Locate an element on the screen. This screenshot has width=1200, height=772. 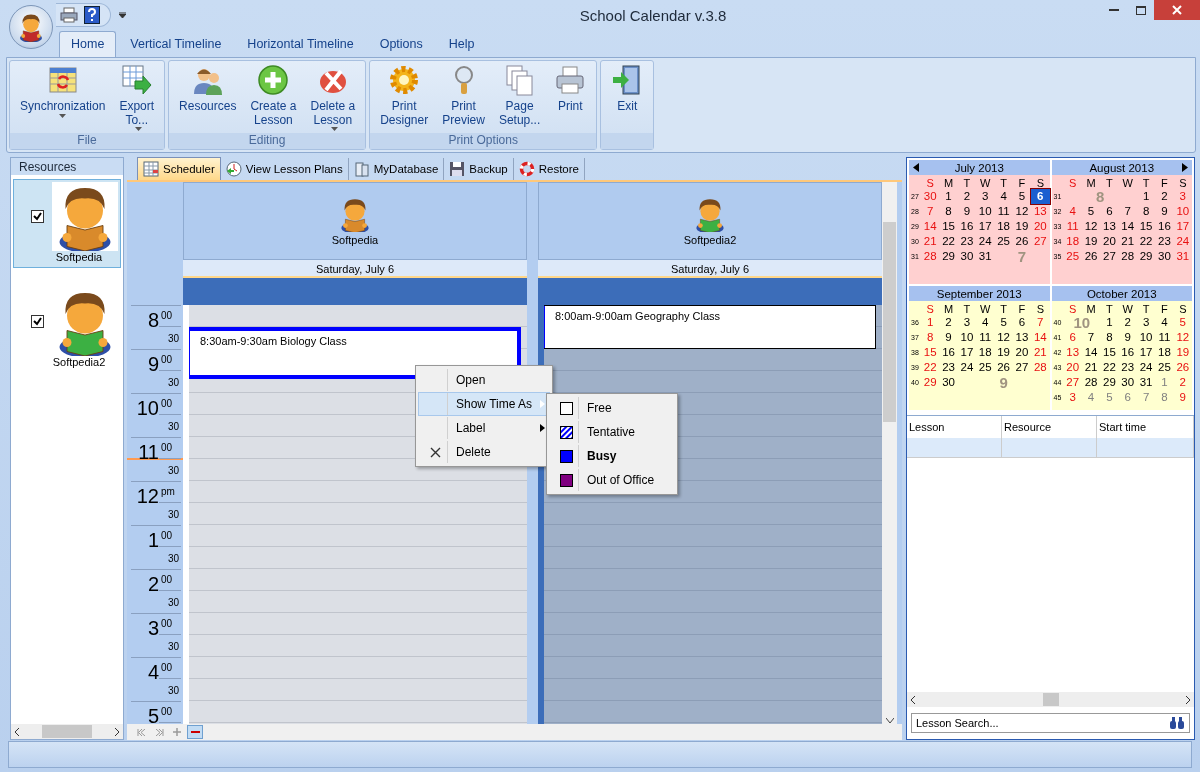
ribbon-tab: Vertical Timeline is located at coordinates (176, 44).